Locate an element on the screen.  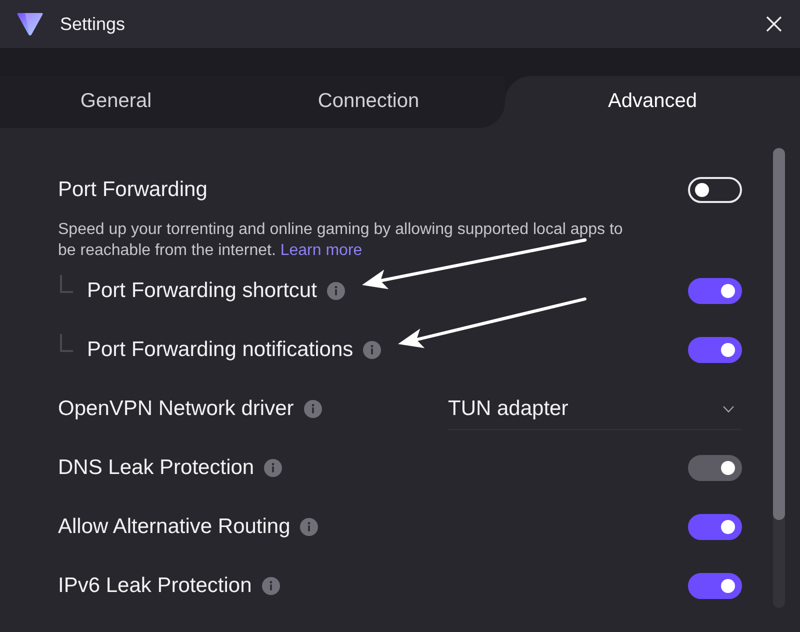
setting-label: IPv6 Leak Protection is located at coordinates (155, 586).